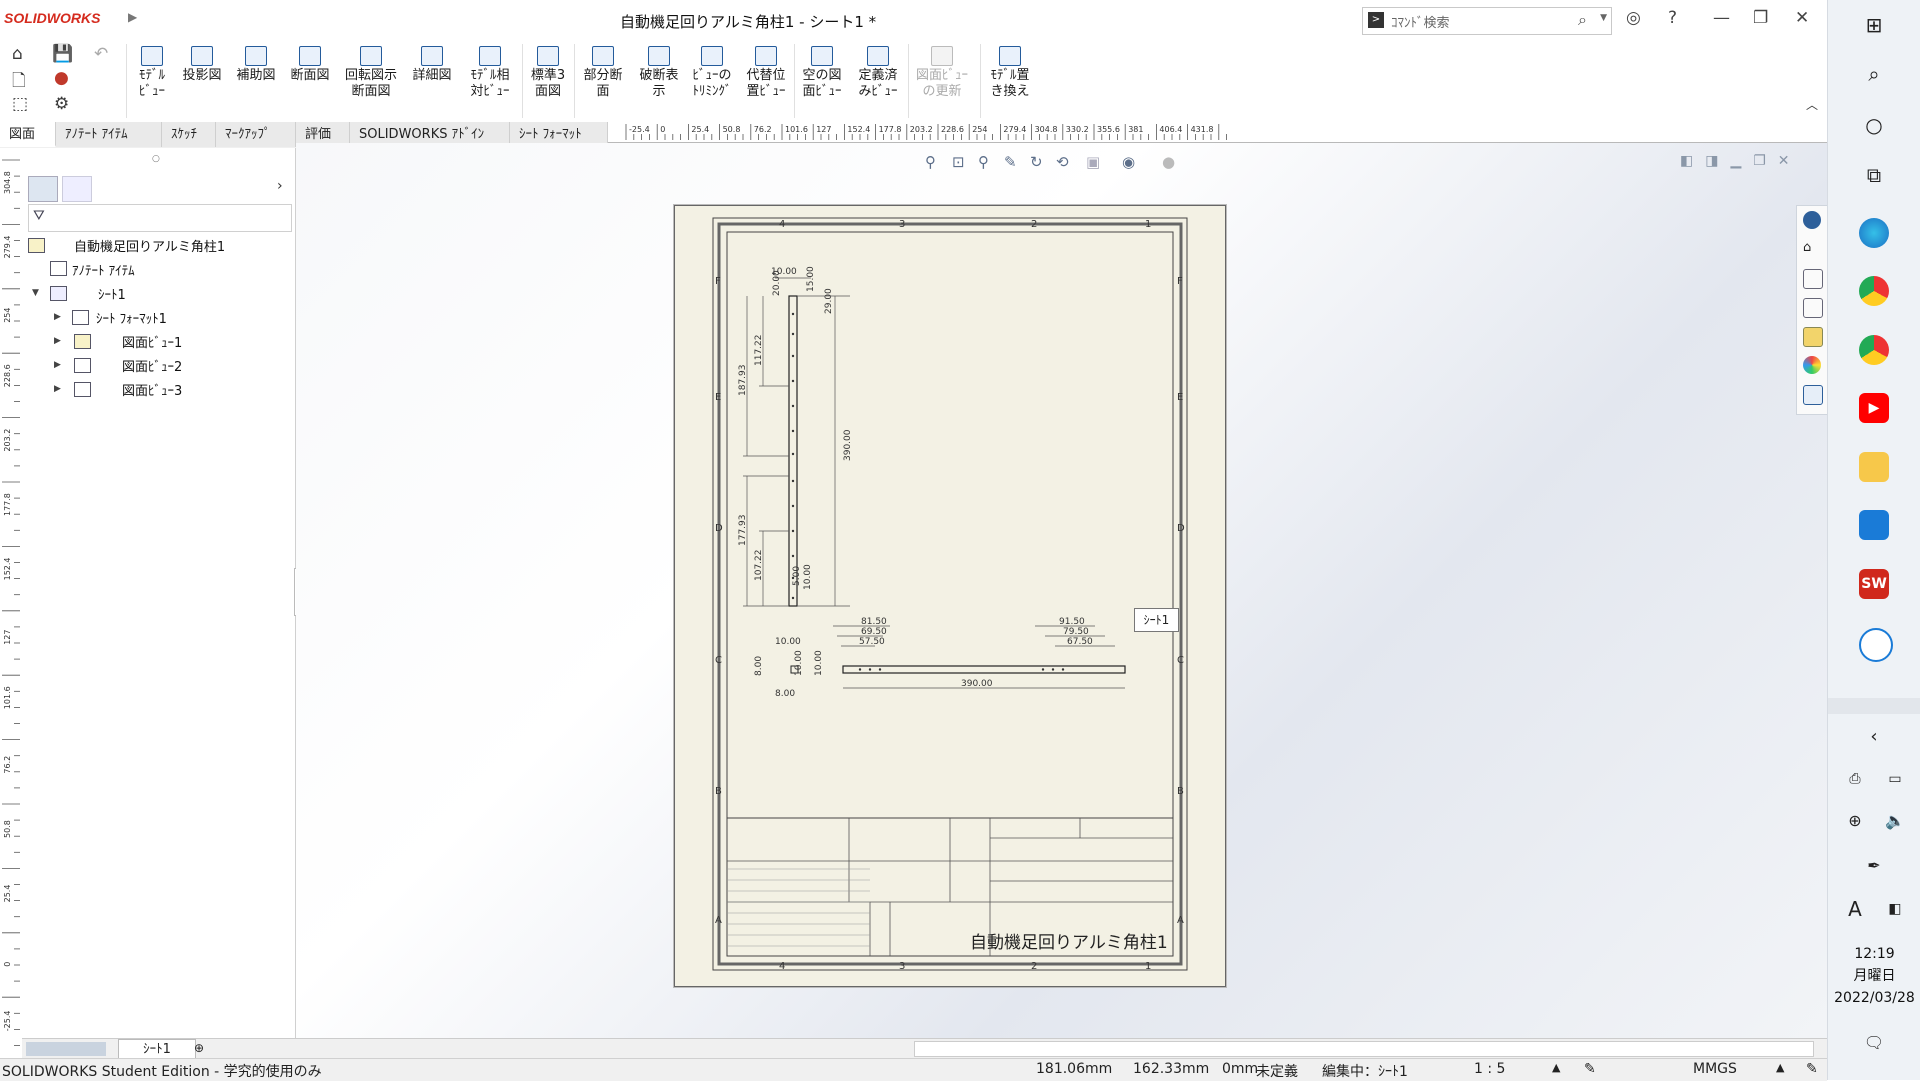 This screenshot has height=1081, width=1920. What do you see at coordinates (548, 73) in the screenshot?
I see `standard-3-view-button: 標準3 面図` at bounding box center [548, 73].